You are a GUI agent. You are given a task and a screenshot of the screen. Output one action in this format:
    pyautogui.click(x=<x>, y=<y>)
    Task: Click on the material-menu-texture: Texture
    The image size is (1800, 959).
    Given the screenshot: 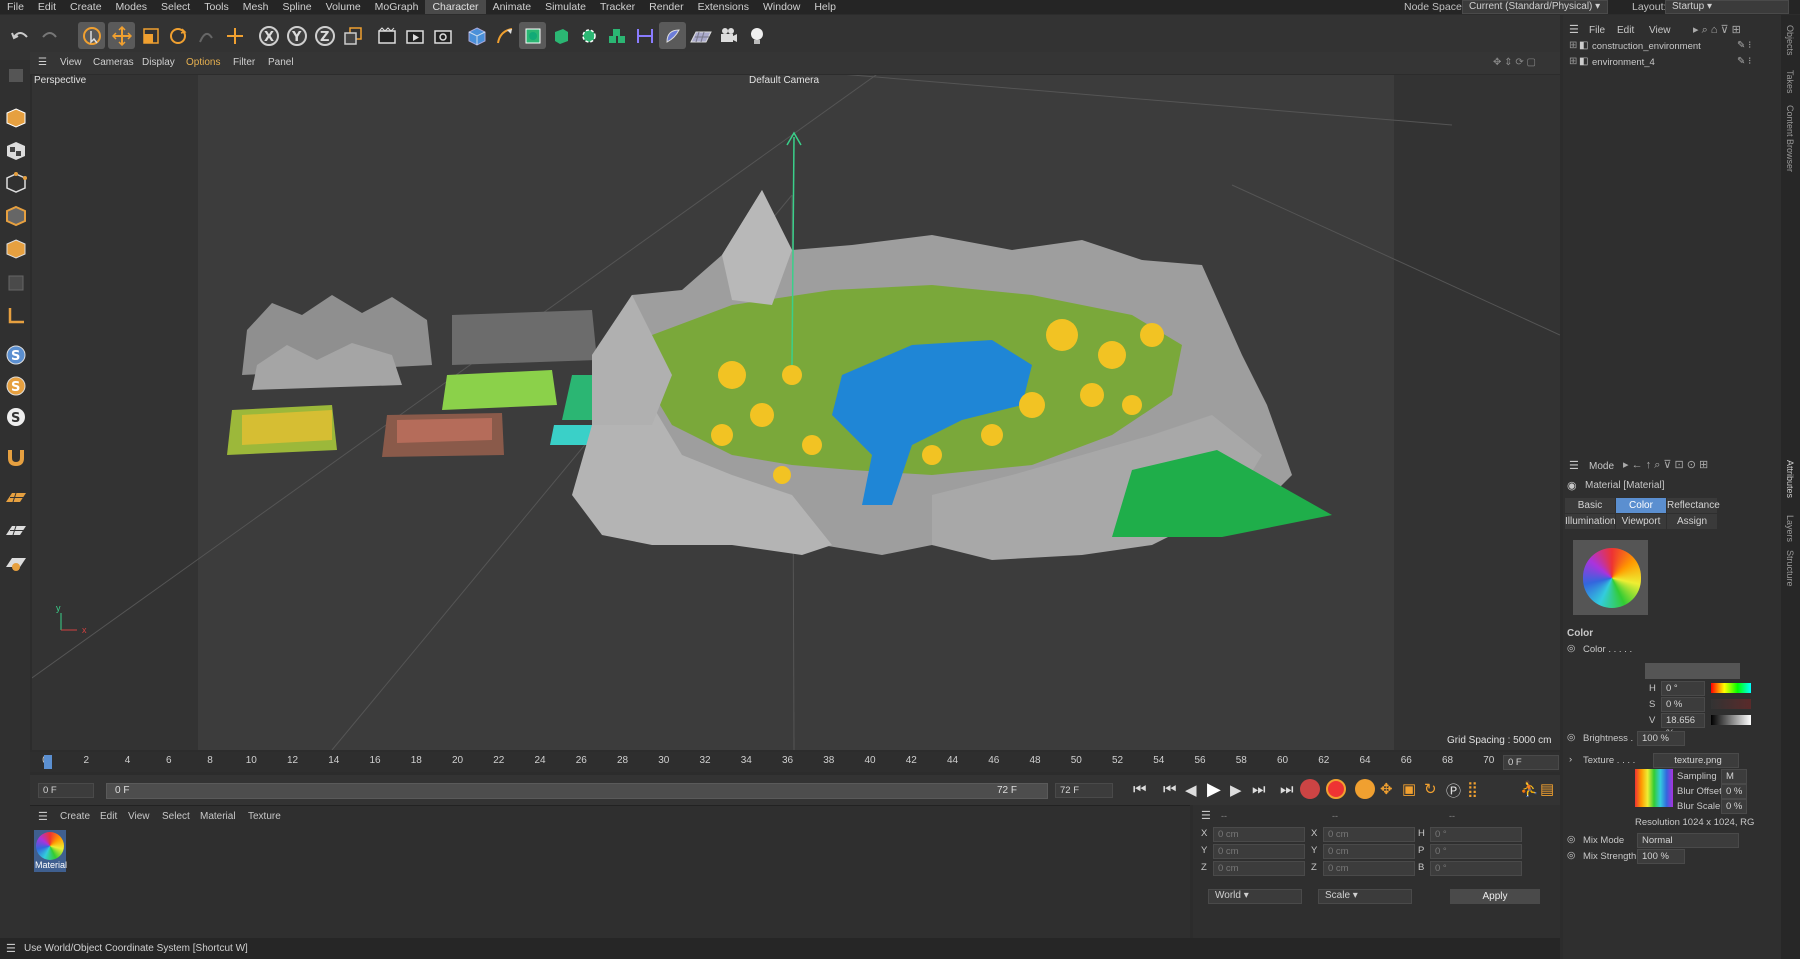 What is the action you would take?
    pyautogui.click(x=264, y=816)
    